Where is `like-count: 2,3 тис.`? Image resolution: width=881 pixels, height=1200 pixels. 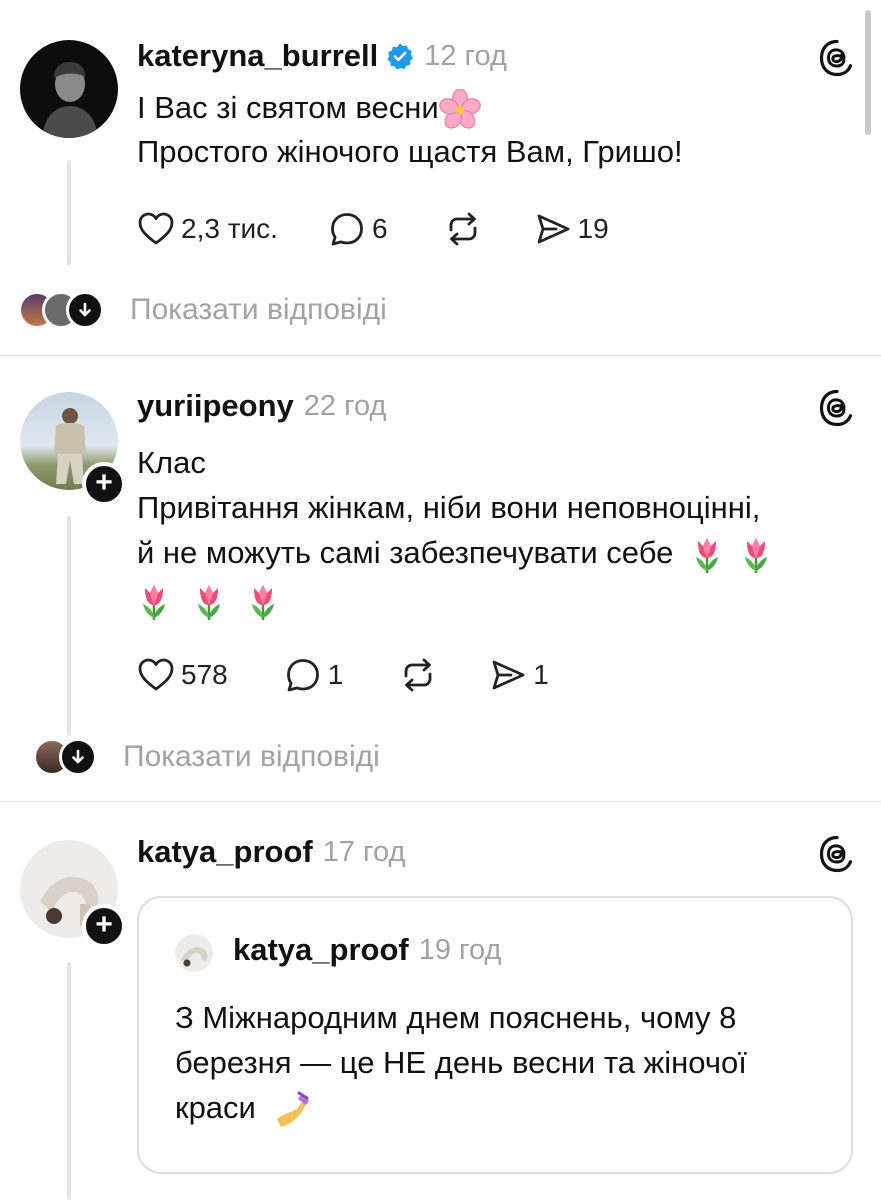
like-count: 2,3 тис. is located at coordinates (229, 228).